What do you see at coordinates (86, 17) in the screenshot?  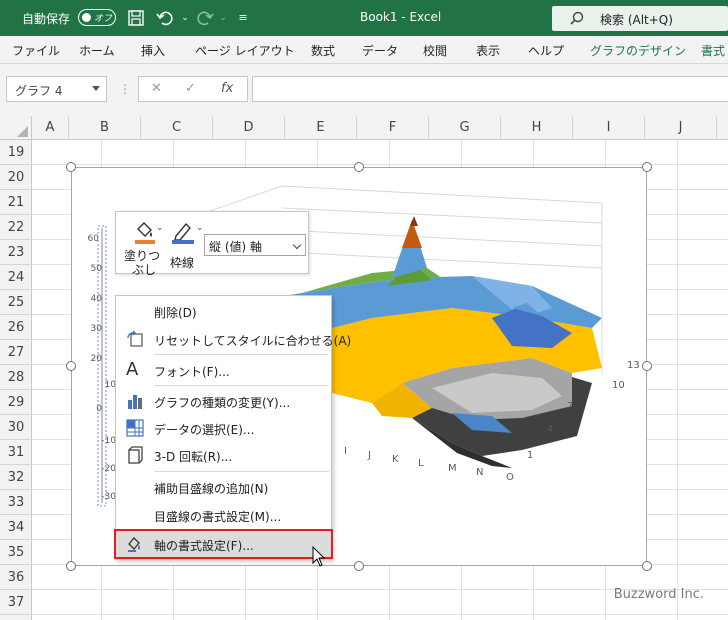 I see `toggle-knob` at bounding box center [86, 17].